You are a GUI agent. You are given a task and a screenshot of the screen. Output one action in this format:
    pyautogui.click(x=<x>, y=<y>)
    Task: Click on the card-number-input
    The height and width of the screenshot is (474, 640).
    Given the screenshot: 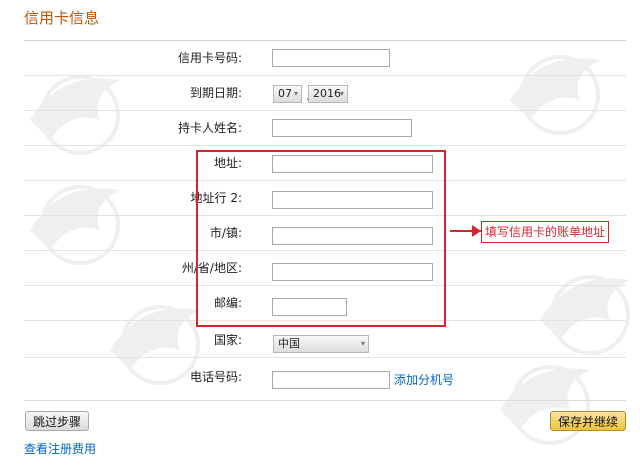 What is the action you would take?
    pyautogui.click(x=331, y=58)
    